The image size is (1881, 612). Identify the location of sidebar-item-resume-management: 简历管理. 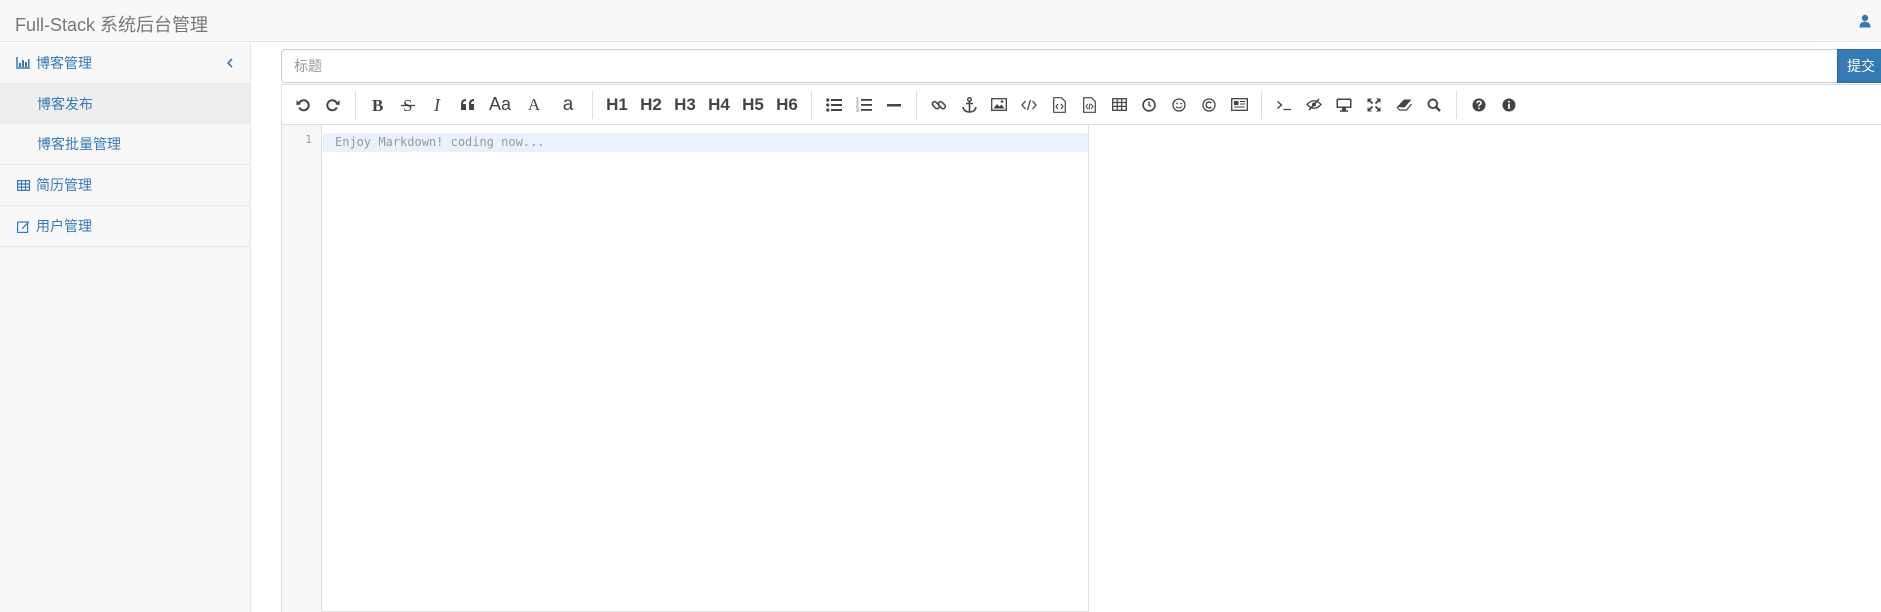
(125, 185).